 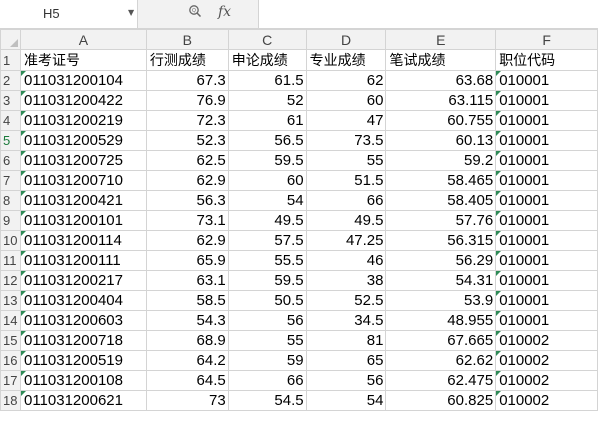 I want to click on score-cell: 81, so click(x=346, y=340).